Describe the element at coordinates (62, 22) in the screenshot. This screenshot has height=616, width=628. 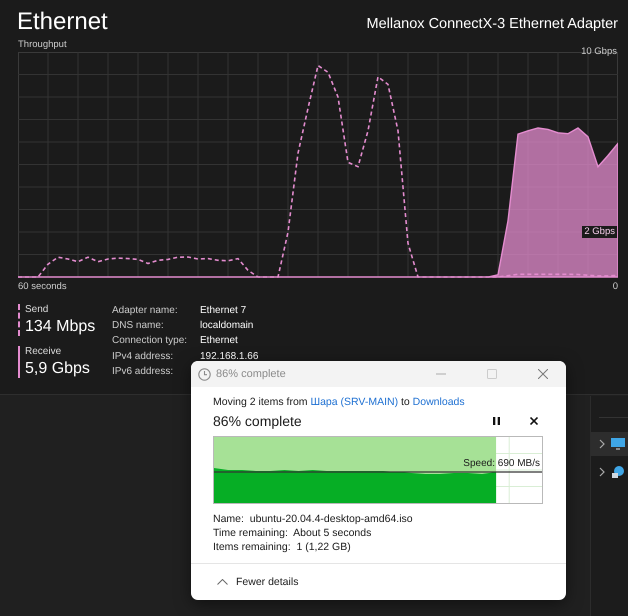
I see `page-title: Ethernet` at that location.